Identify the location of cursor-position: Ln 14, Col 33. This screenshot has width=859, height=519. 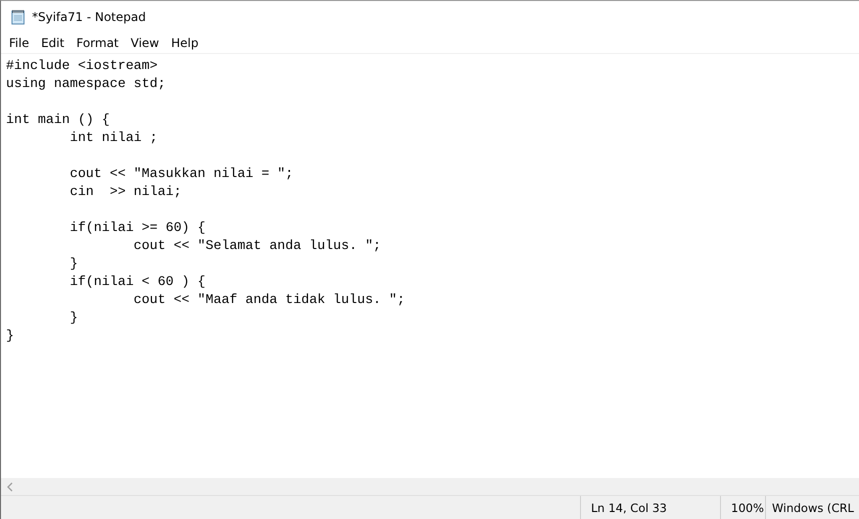
(650, 507).